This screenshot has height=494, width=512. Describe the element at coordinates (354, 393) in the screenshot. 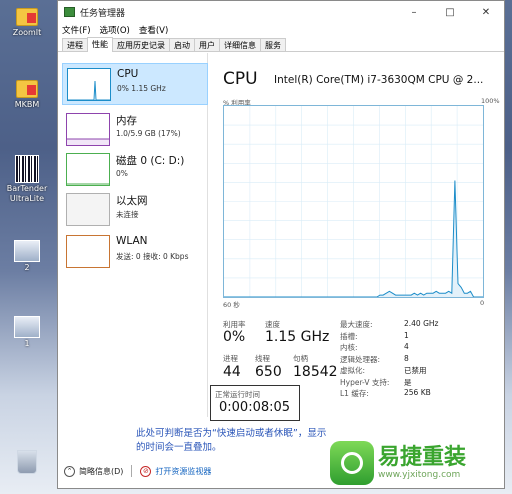

I see `spec-key: L1 缓存:` at that location.